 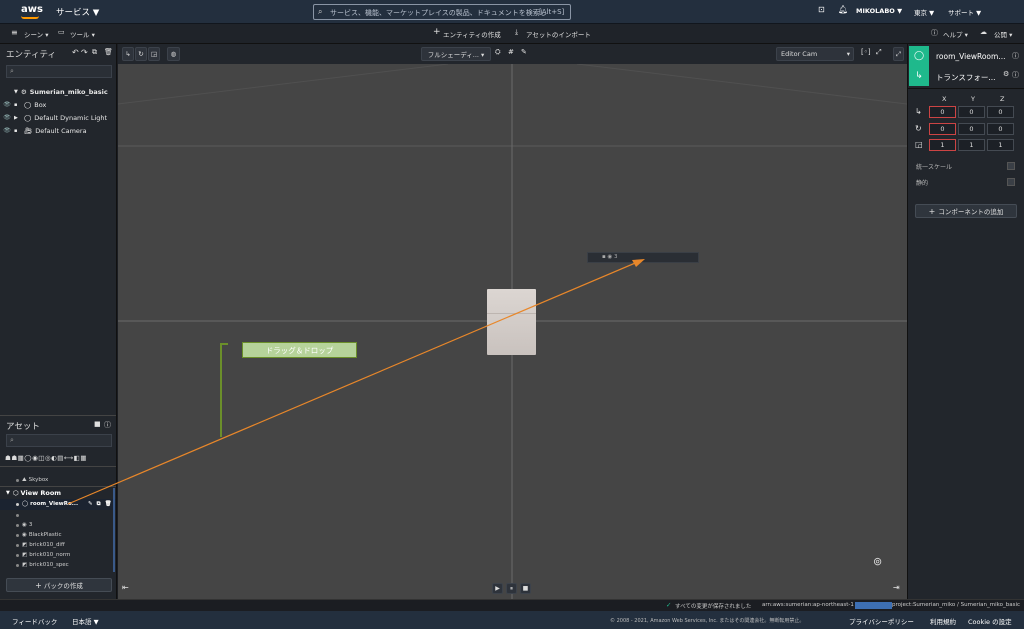 What do you see at coordinates (30, 17) in the screenshot?
I see `aws-logo-smile` at bounding box center [30, 17].